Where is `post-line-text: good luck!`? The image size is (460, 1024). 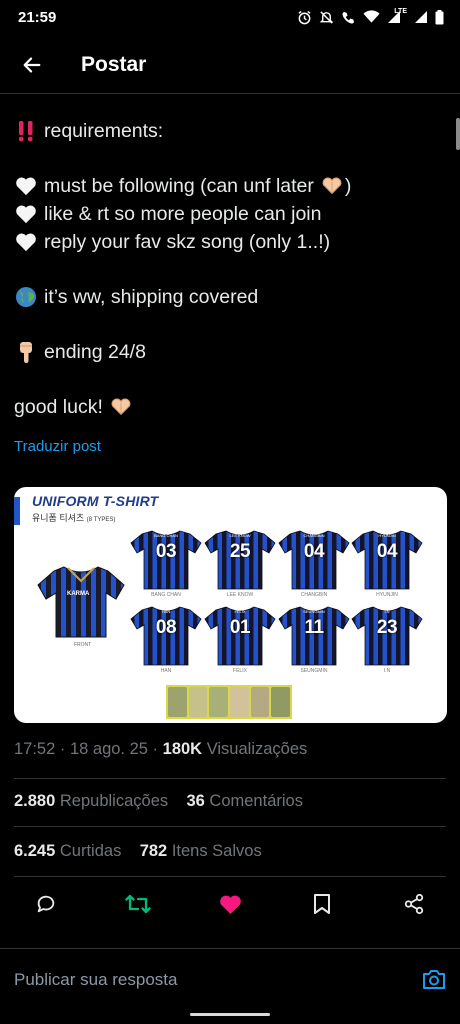 post-line-text: good luck! is located at coordinates (58, 407).